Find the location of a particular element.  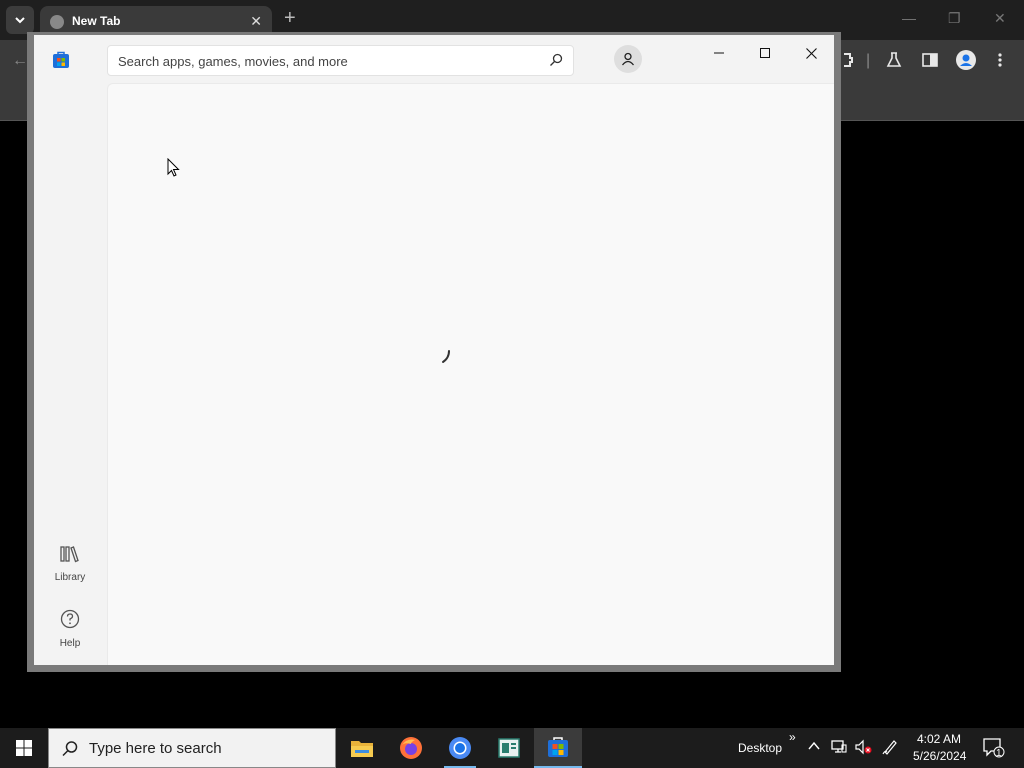

taskbar-microsoft-store is located at coordinates (558, 748).